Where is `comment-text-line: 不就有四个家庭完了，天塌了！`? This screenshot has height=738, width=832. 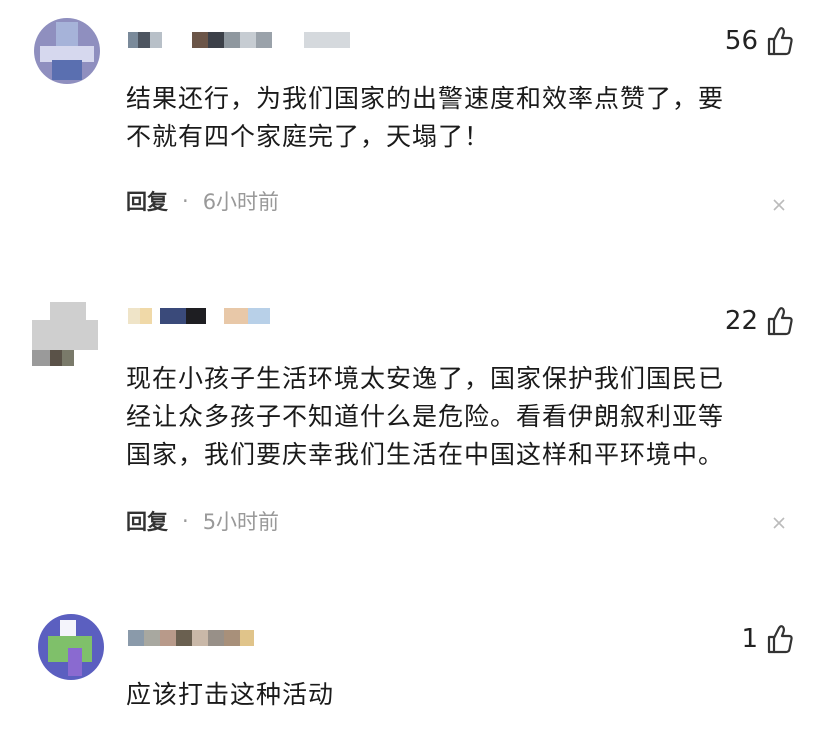
comment-text-line: 不就有四个家庭完了，天塌了！ is located at coordinates (308, 136).